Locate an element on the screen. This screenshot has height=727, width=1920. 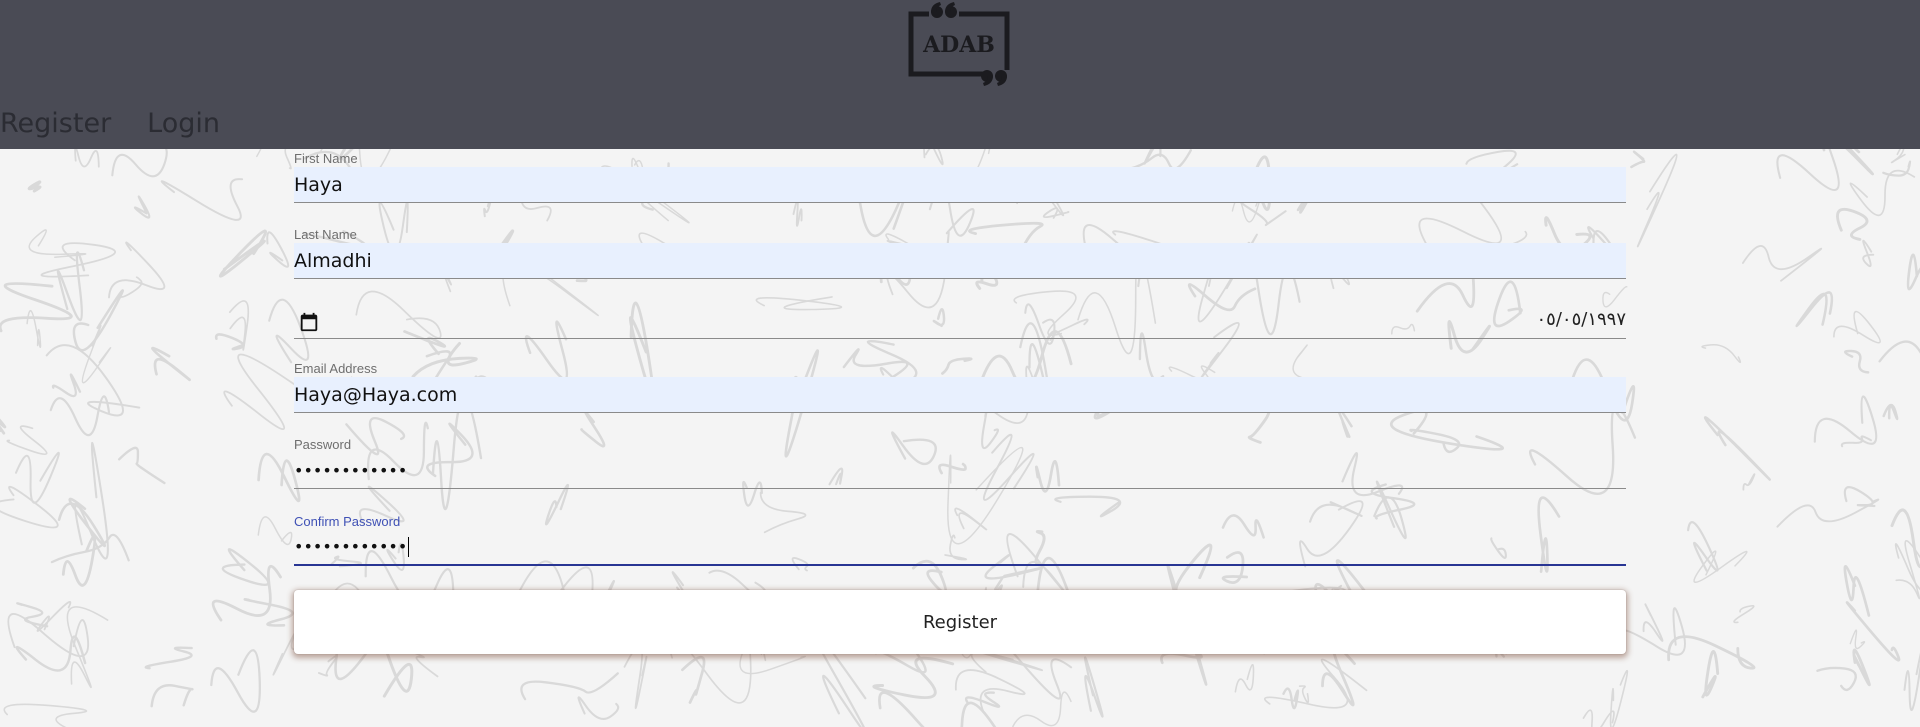
first-name-label: First Name is located at coordinates (326, 158).